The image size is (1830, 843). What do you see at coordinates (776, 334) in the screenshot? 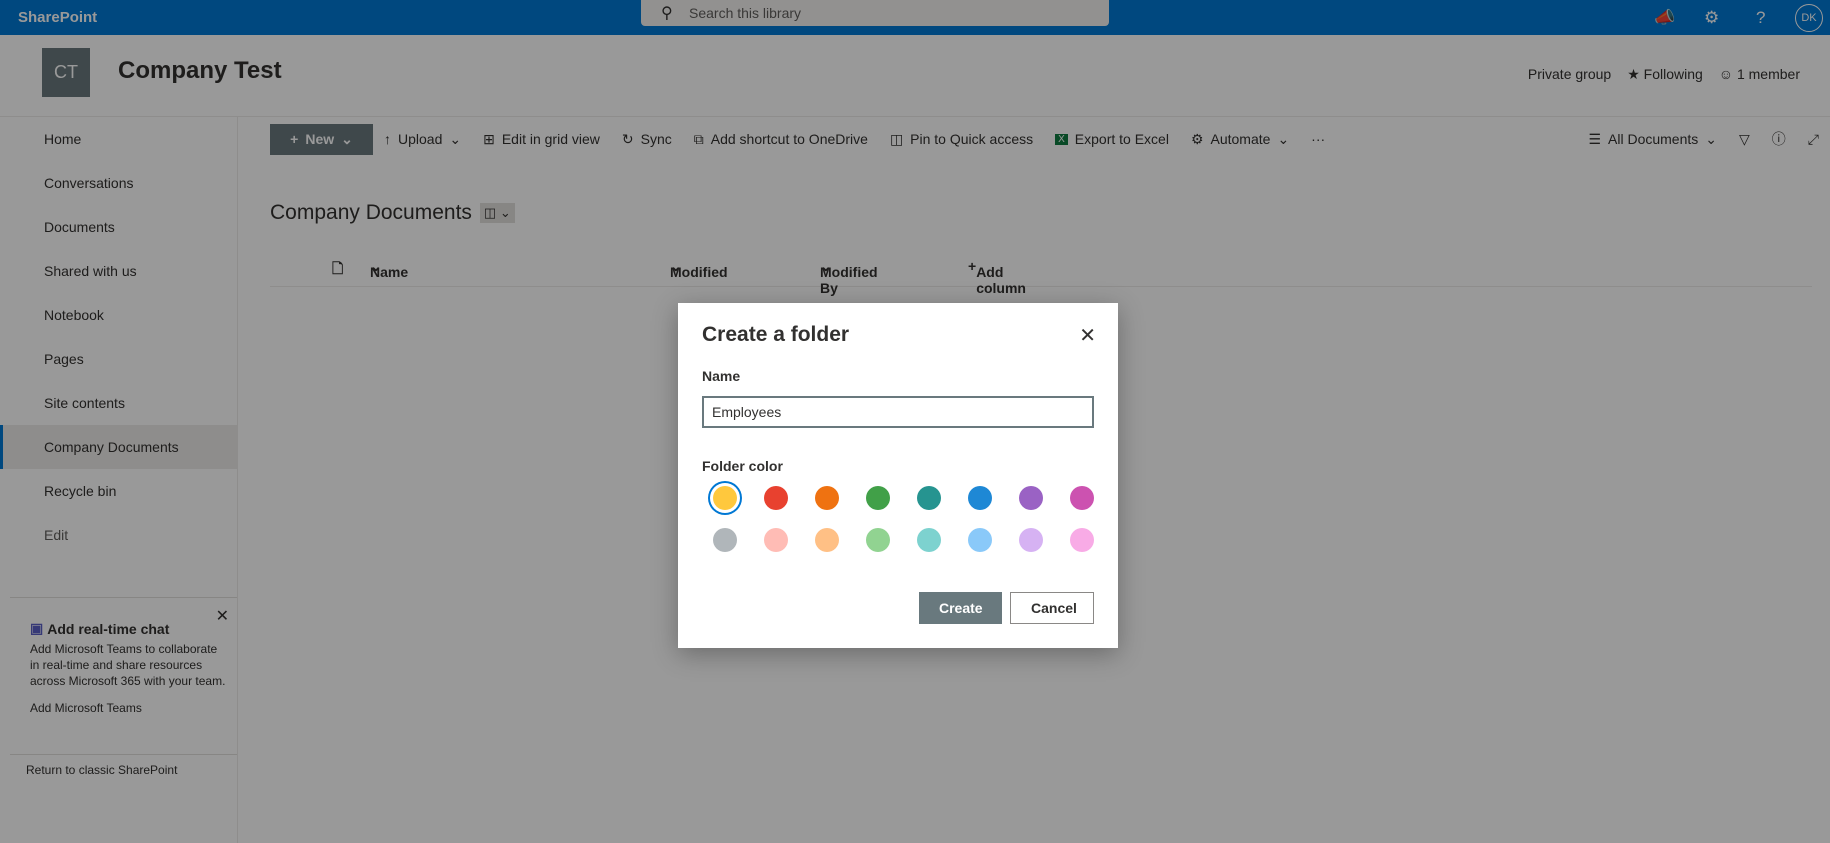
I see `dialog-title: Create a folder` at bounding box center [776, 334].